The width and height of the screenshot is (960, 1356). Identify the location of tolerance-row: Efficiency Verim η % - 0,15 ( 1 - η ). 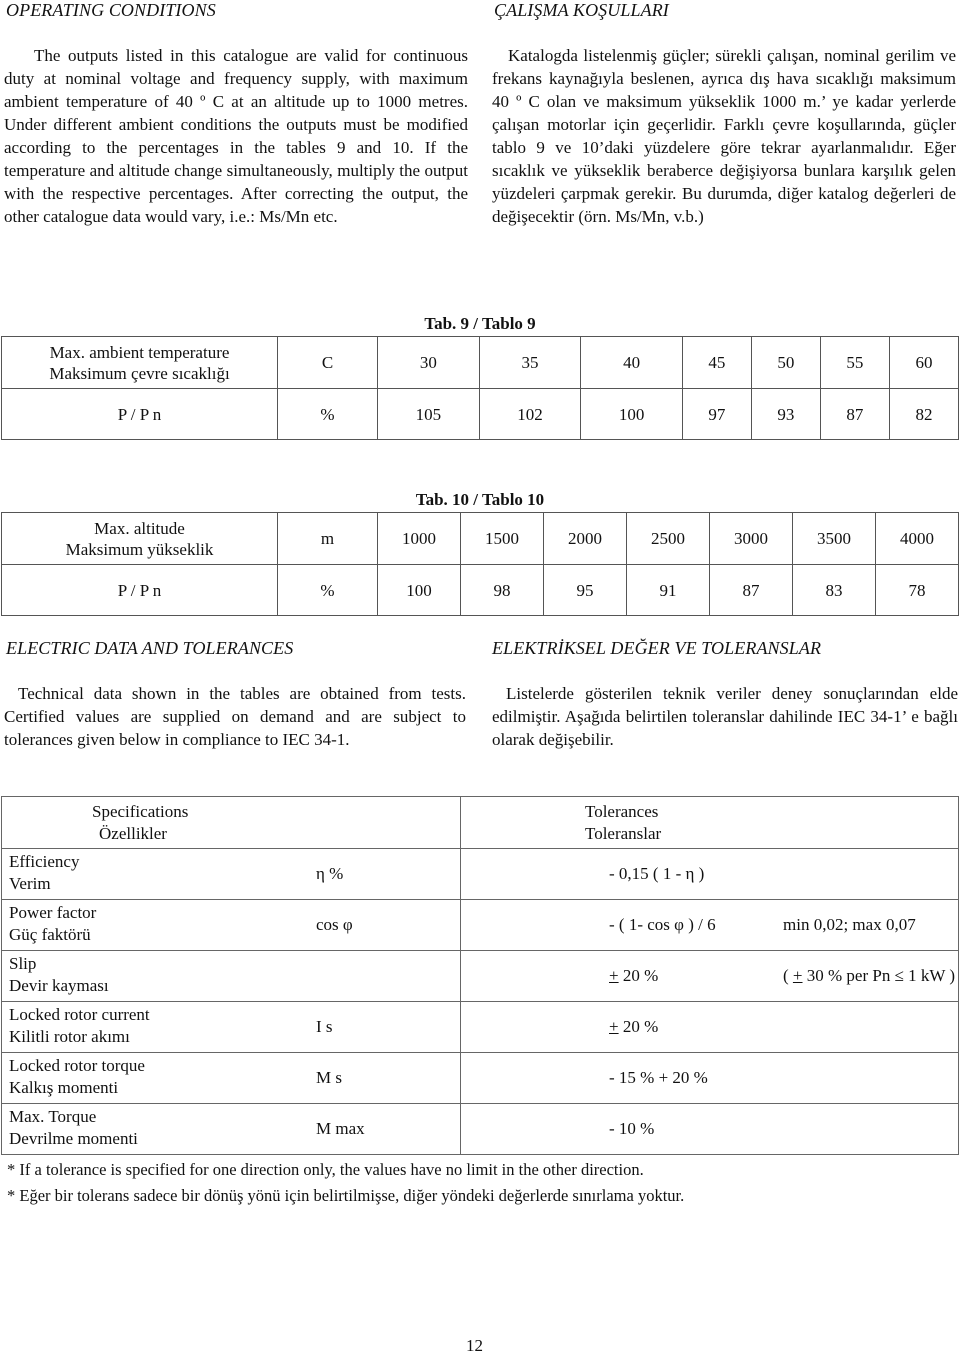
(480, 874).